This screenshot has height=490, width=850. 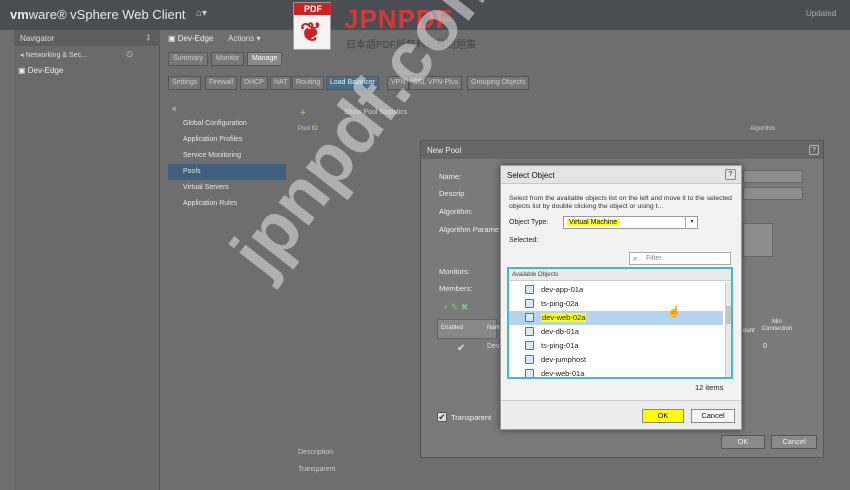 What do you see at coordinates (469, 229) in the screenshot?
I see `algorithm-parameters-label: Algorithm Parame` at bounding box center [469, 229].